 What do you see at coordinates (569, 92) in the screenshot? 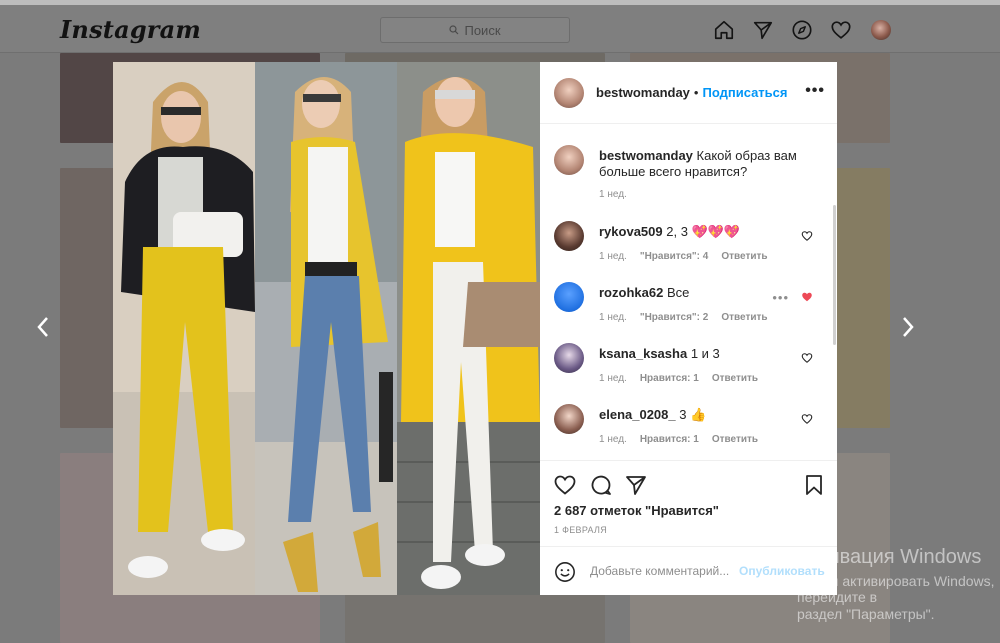
I see `author-avatar` at bounding box center [569, 92].